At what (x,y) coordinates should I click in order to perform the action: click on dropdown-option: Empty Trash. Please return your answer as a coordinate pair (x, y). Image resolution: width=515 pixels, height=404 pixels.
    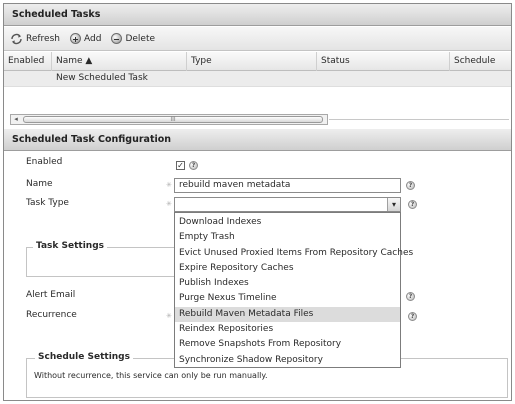
    Looking at the image, I should click on (287, 237).